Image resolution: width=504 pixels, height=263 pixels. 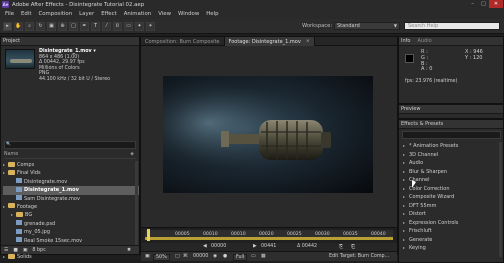 I want to click on rectangle-tool-icon: □, so click(x=73, y=26).